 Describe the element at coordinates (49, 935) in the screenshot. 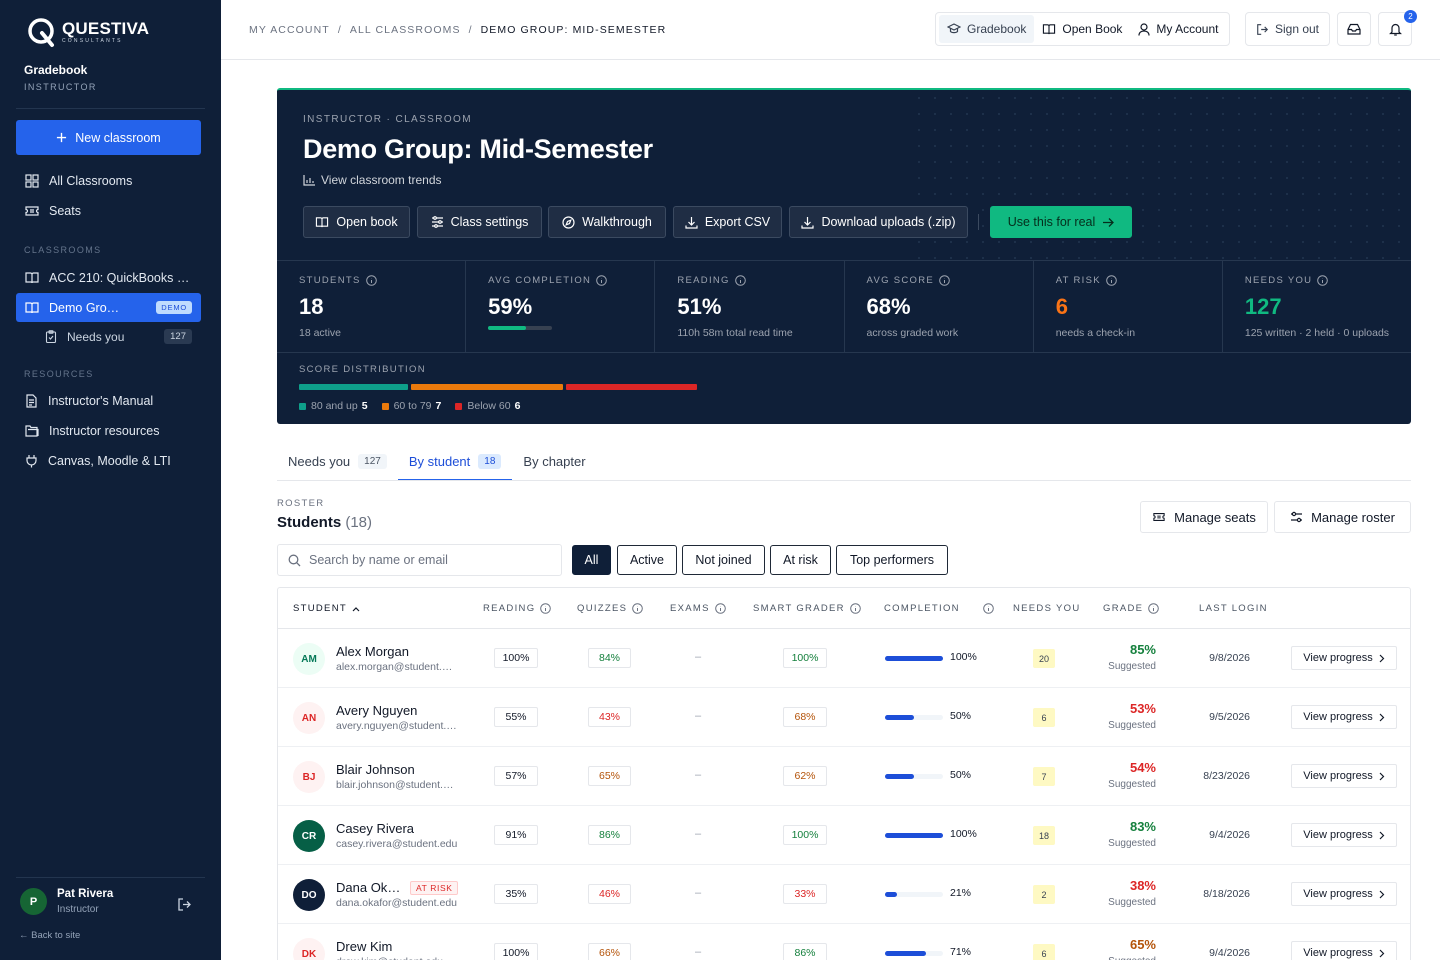

I see `back-to-site-link: ← Back to site` at that location.